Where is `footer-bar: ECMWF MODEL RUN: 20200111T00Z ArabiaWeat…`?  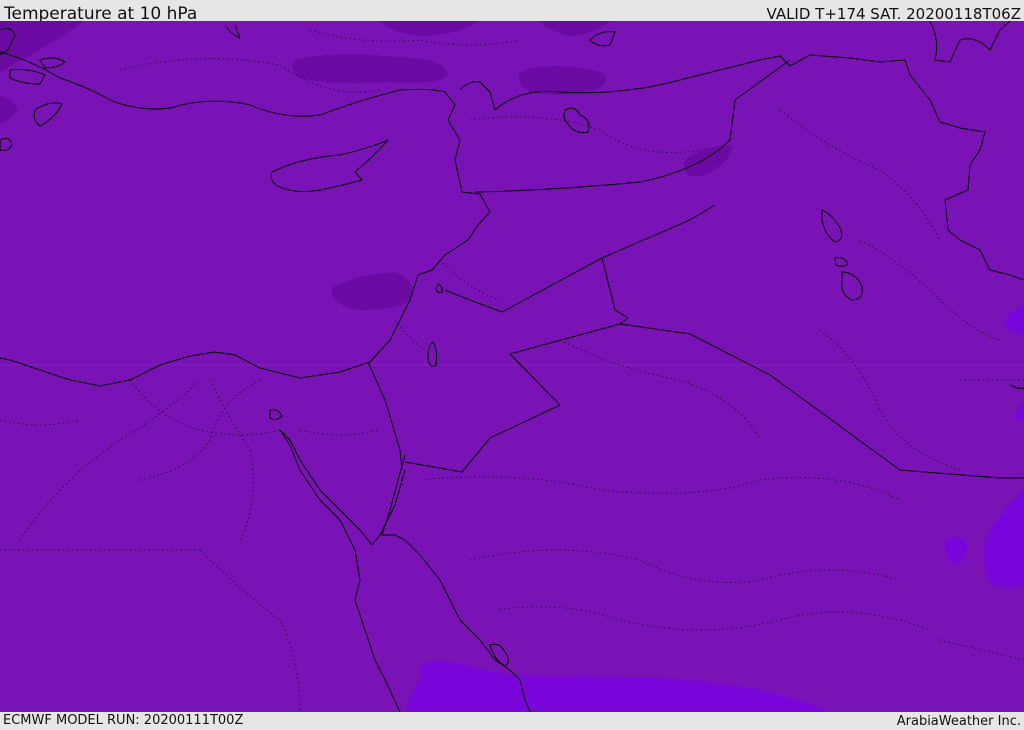 footer-bar: ECMWF MODEL RUN: 20200111T00Z ArabiaWeat… is located at coordinates (512, 720).